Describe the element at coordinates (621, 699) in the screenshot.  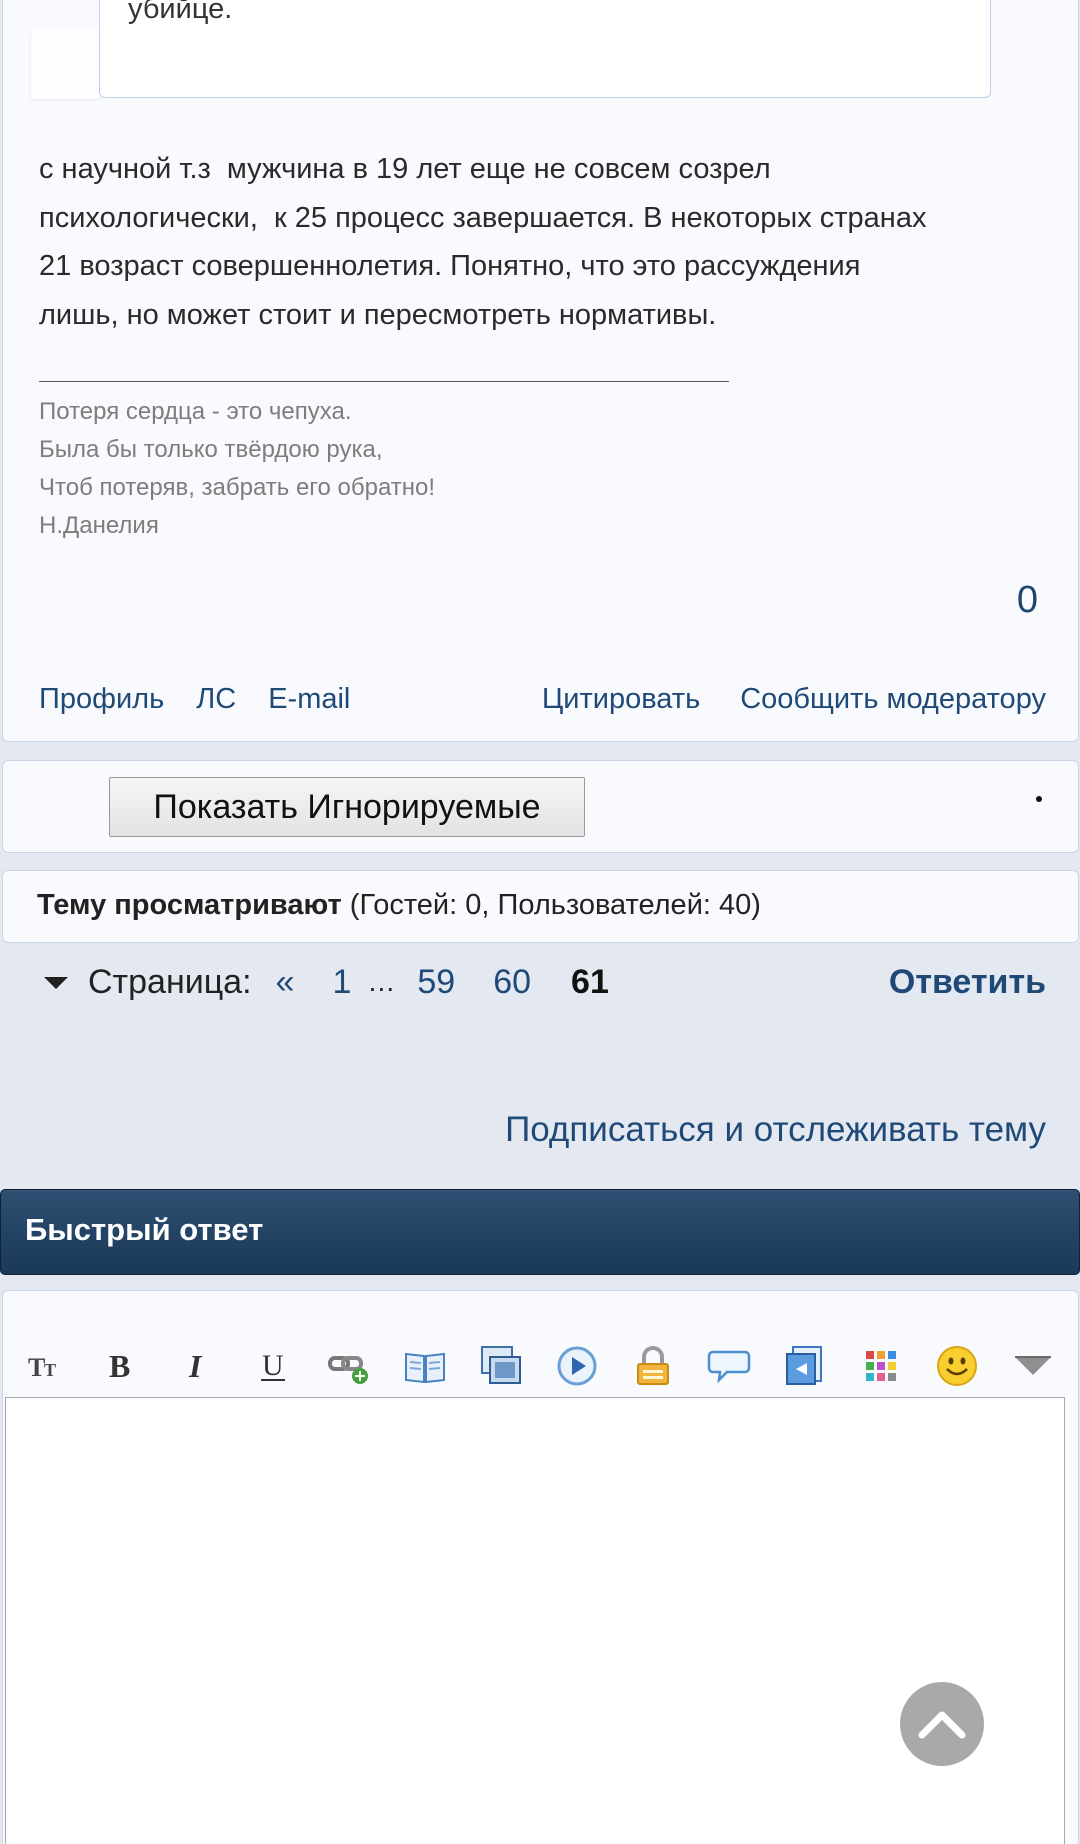
I see `quote-link: Цитировать` at that location.